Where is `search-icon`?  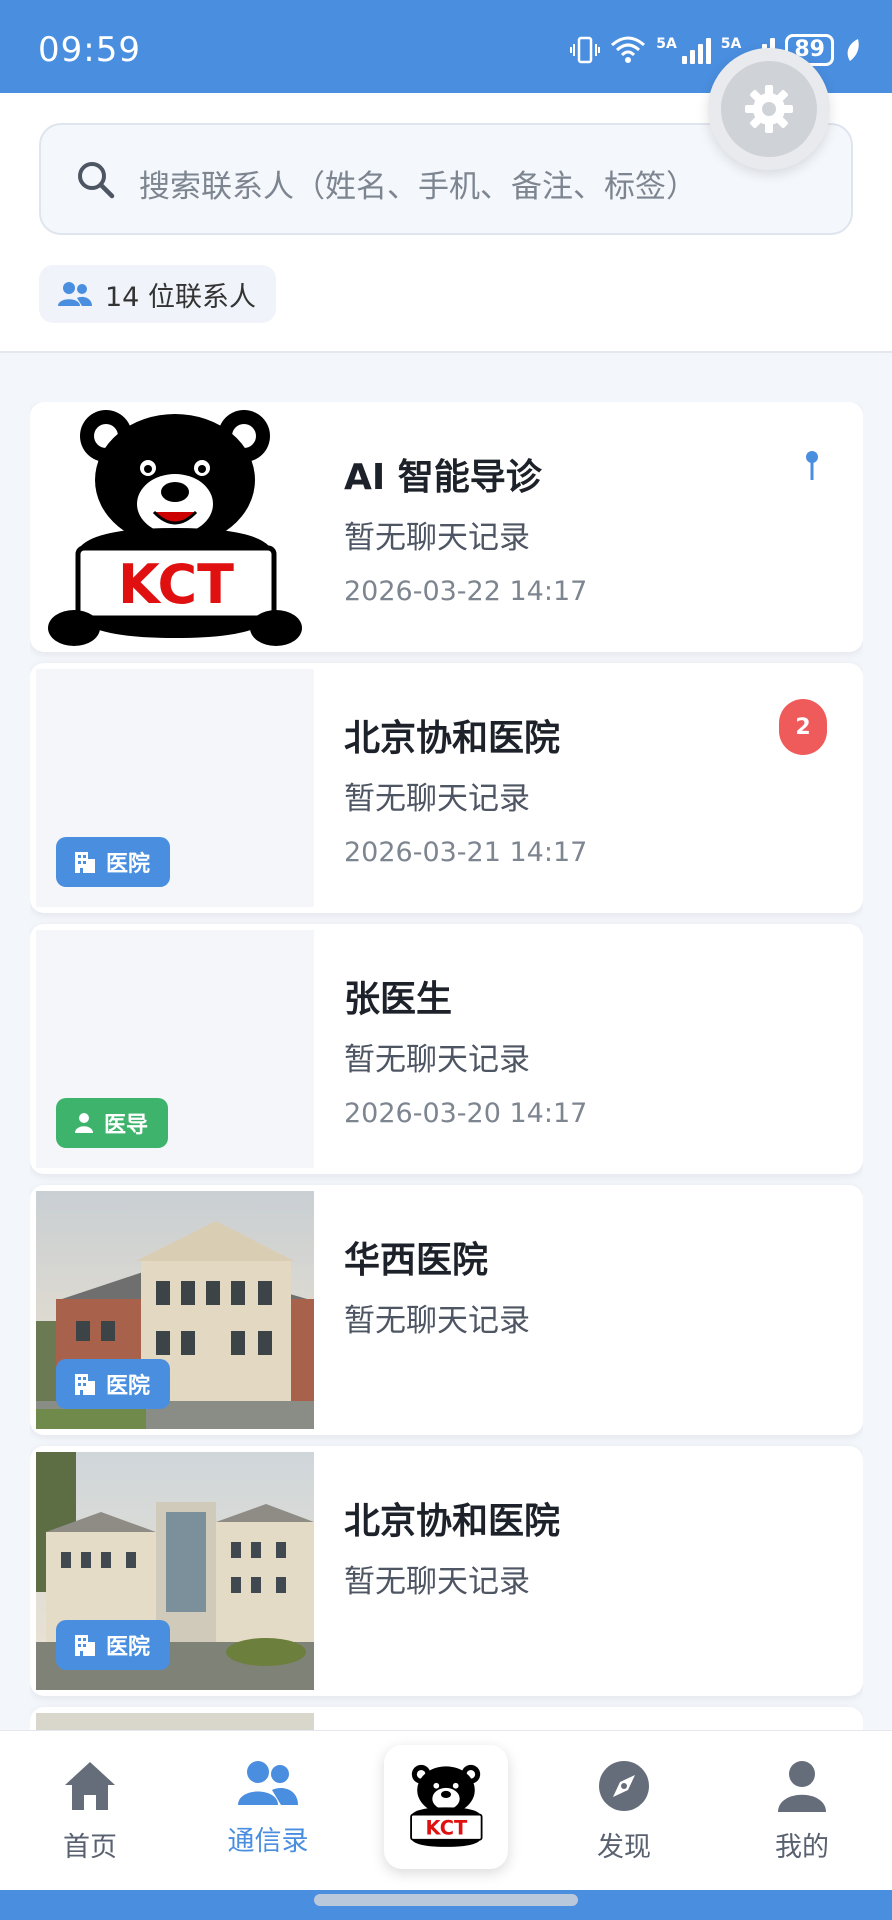
search-icon is located at coordinates (96, 180).